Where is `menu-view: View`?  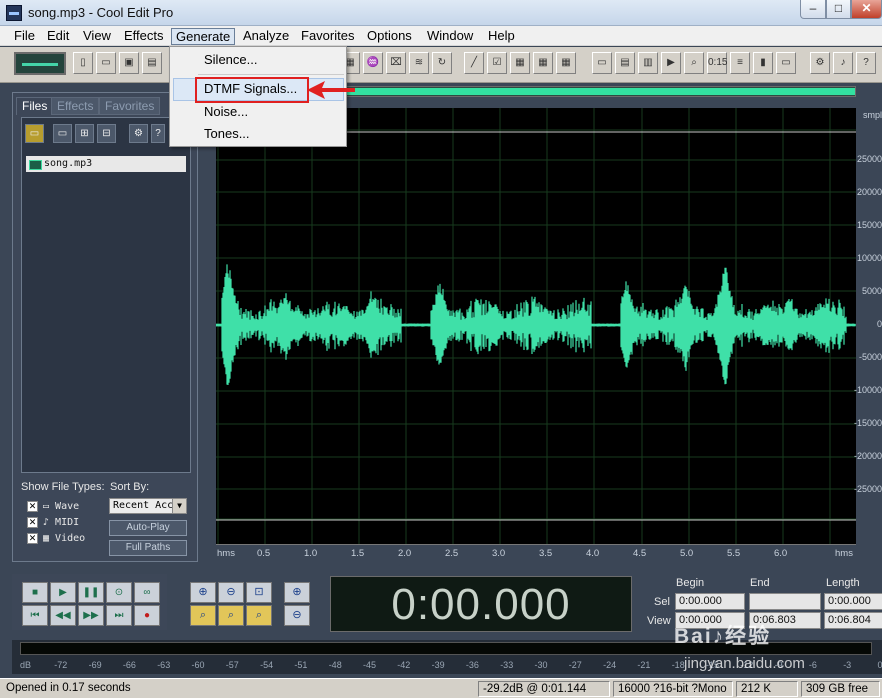 menu-view: View is located at coordinates (97, 36).